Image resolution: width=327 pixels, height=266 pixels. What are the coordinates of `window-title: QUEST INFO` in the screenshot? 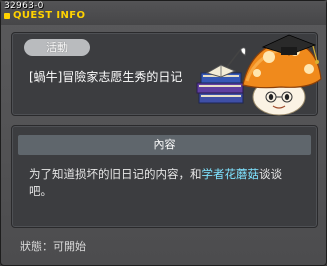 It's located at (49, 15).